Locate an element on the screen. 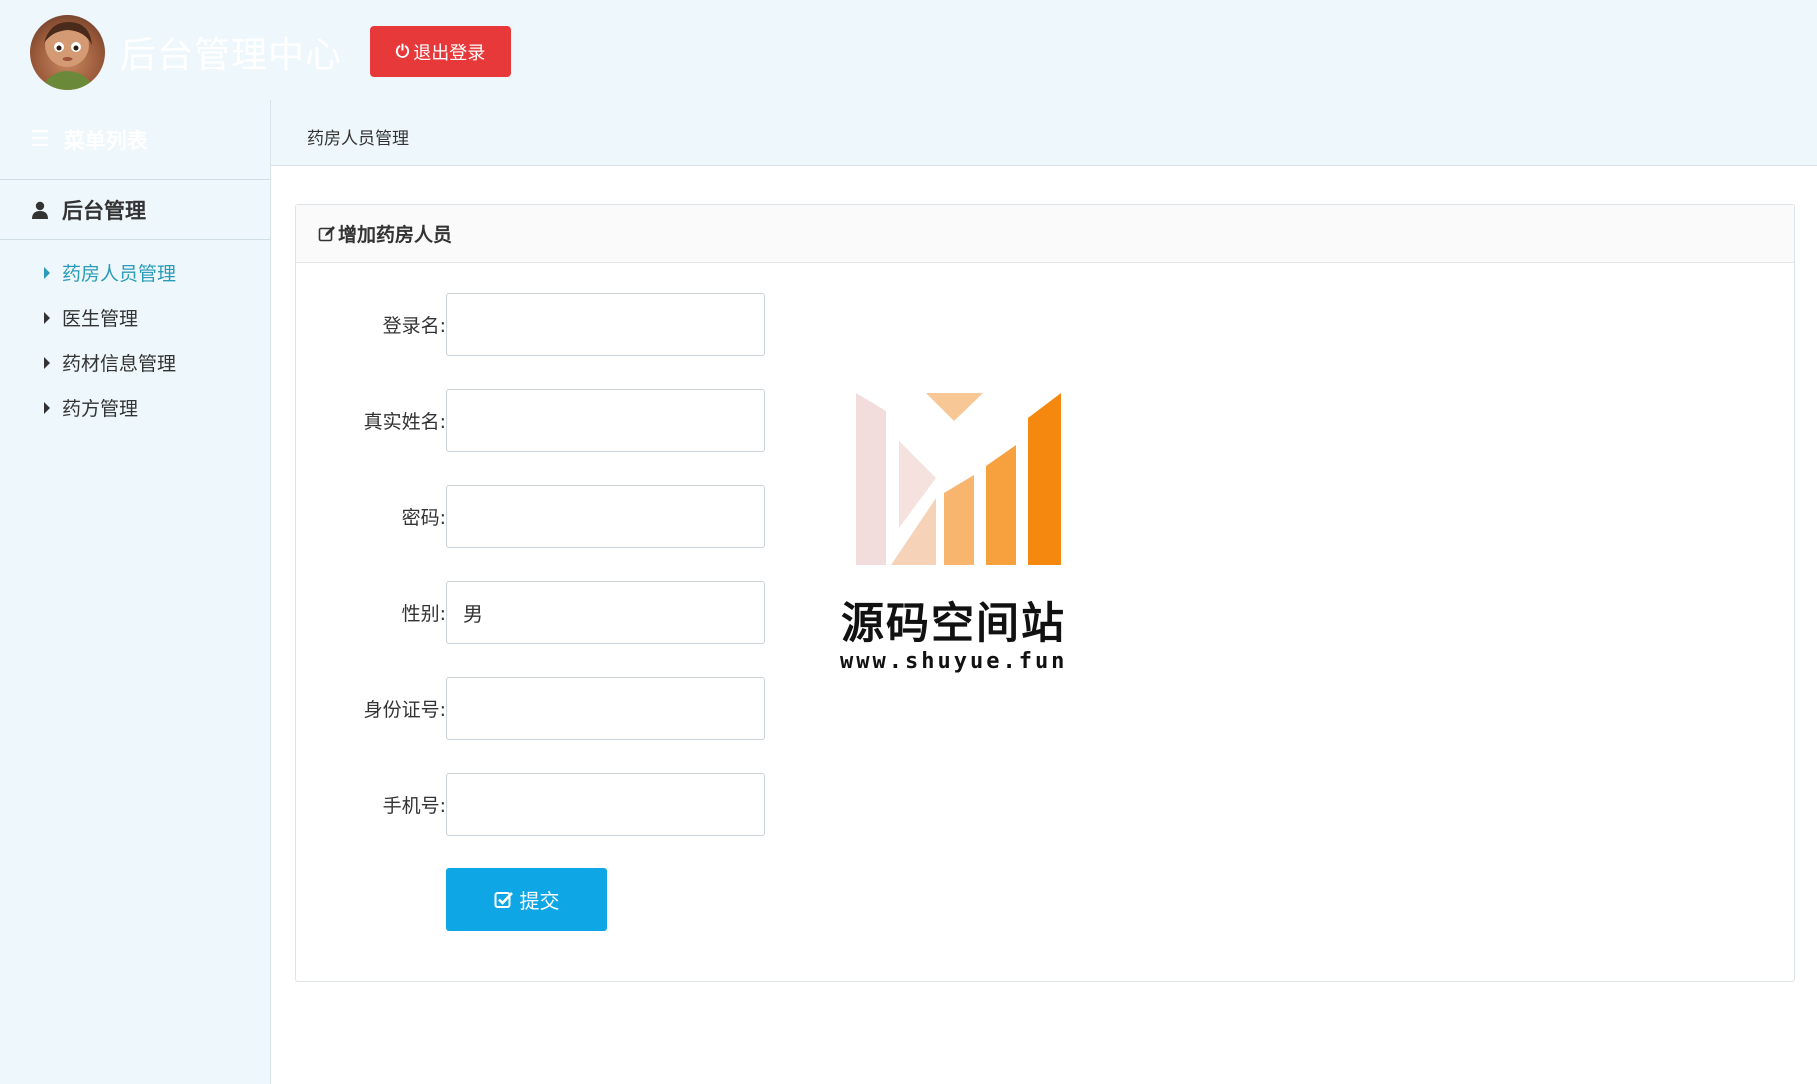 The width and height of the screenshot is (1817, 1084). submit-button: 提交 is located at coordinates (526, 899).